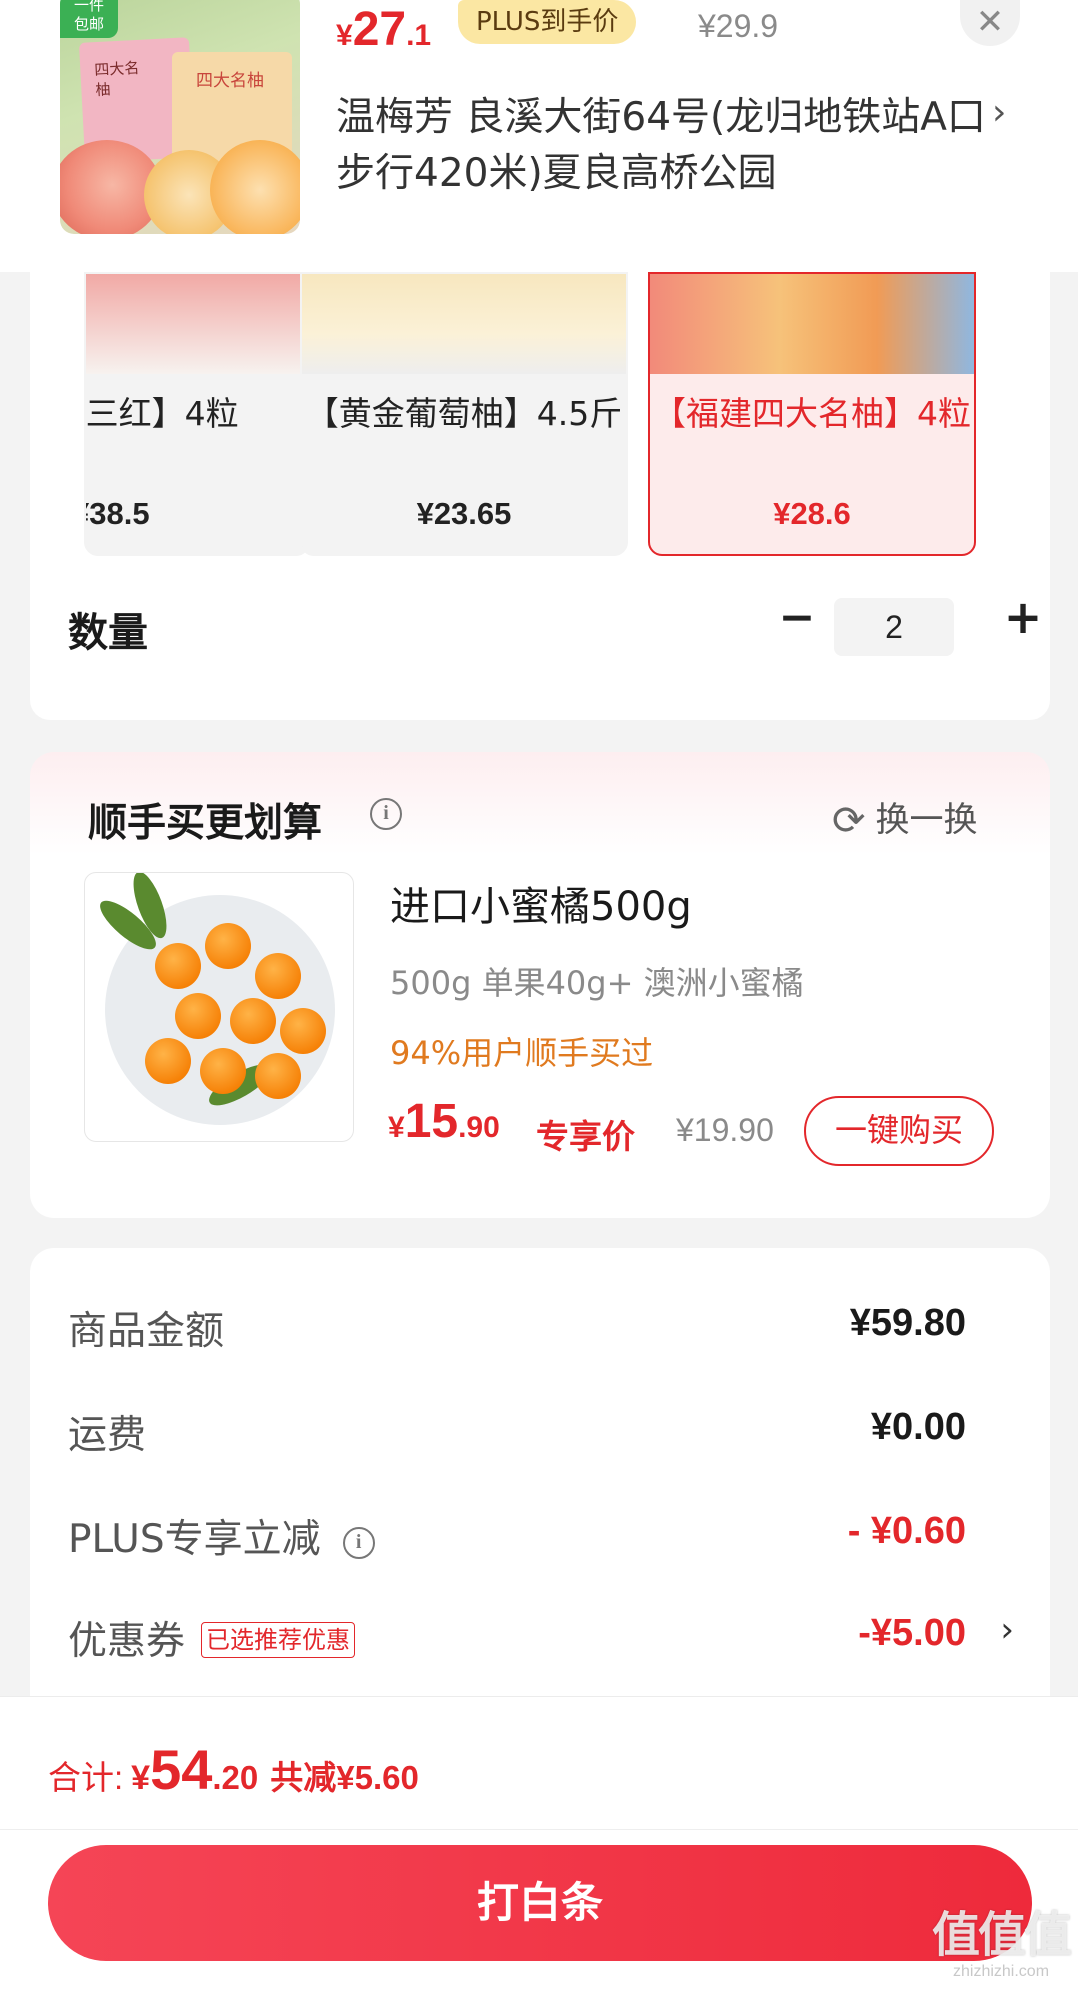 This screenshot has width=1078, height=1991. What do you see at coordinates (540, 1903) in the screenshot?
I see `pay-with-baitiao-button: 打白条` at bounding box center [540, 1903].